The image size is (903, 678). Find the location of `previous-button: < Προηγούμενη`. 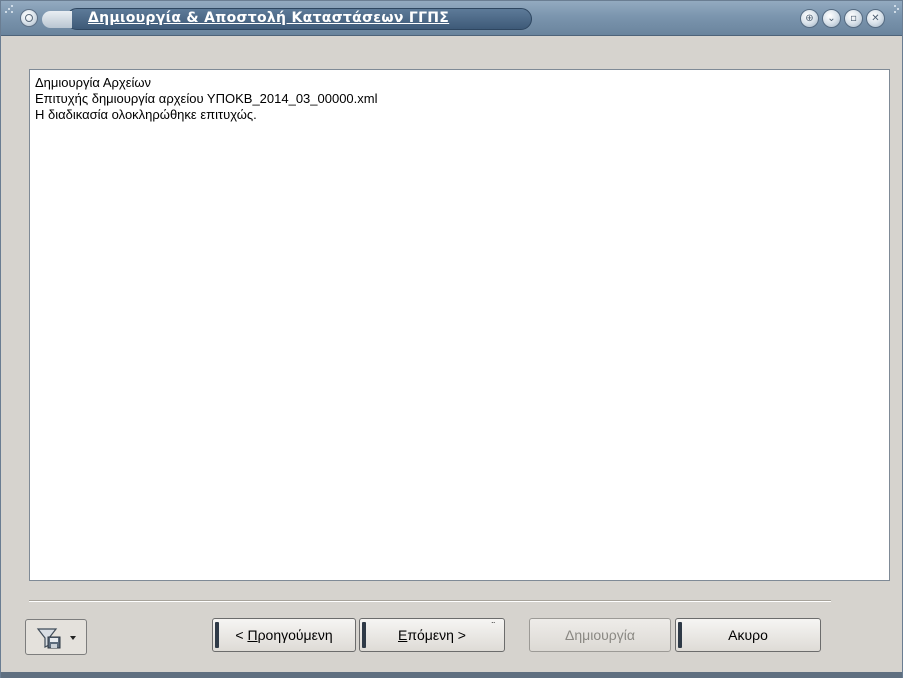

previous-button: < Προηγούμενη is located at coordinates (284, 635).